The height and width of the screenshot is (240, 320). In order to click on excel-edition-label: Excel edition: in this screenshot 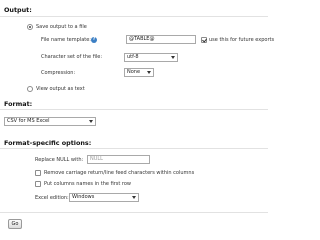, I will do `click(52, 198)`.